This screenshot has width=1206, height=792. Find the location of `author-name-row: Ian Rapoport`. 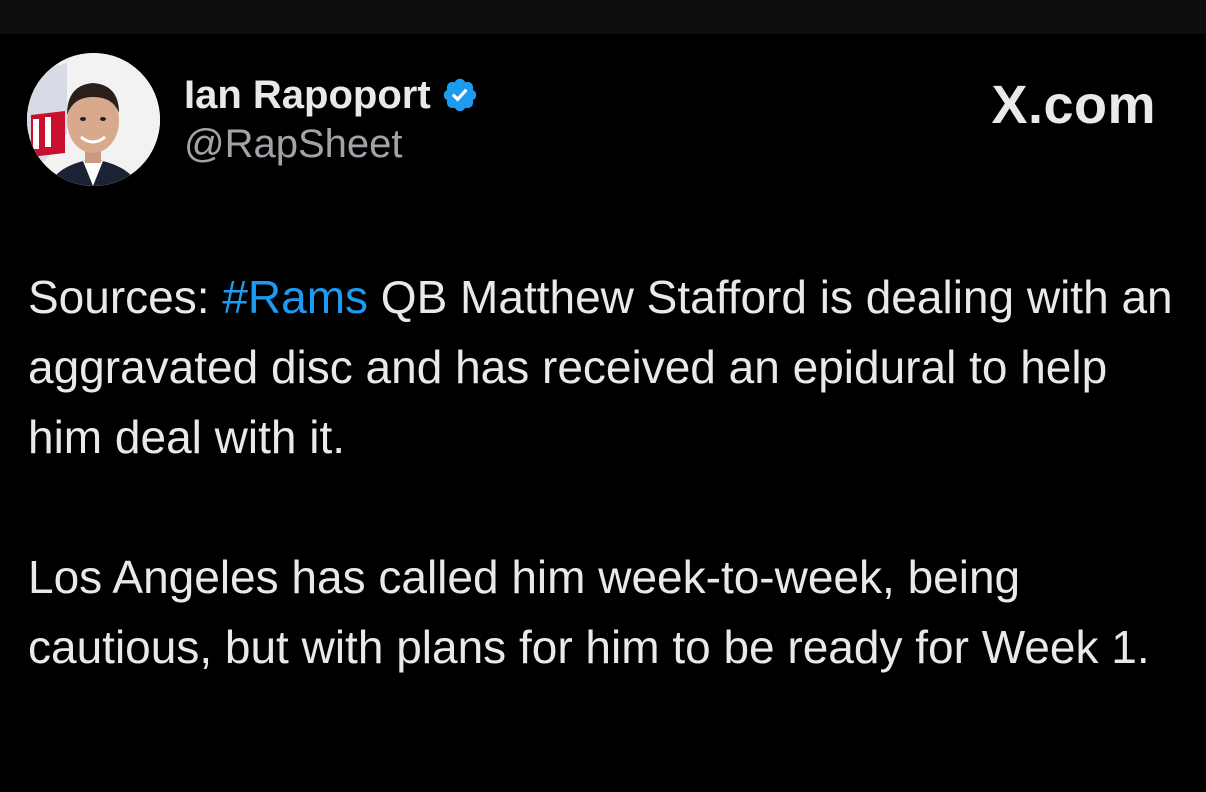

author-name-row: Ian Rapoport is located at coordinates (331, 95).